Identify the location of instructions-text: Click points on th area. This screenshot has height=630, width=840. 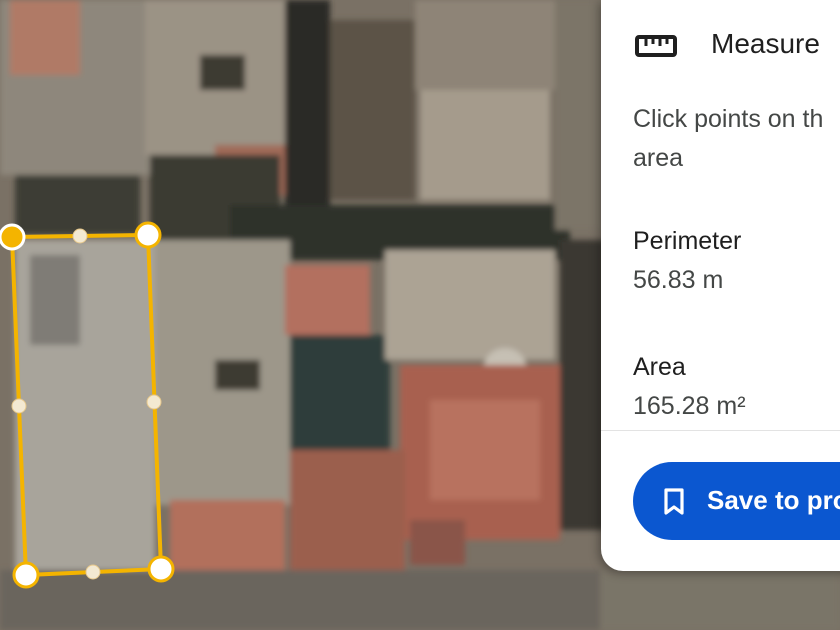
(736, 139).